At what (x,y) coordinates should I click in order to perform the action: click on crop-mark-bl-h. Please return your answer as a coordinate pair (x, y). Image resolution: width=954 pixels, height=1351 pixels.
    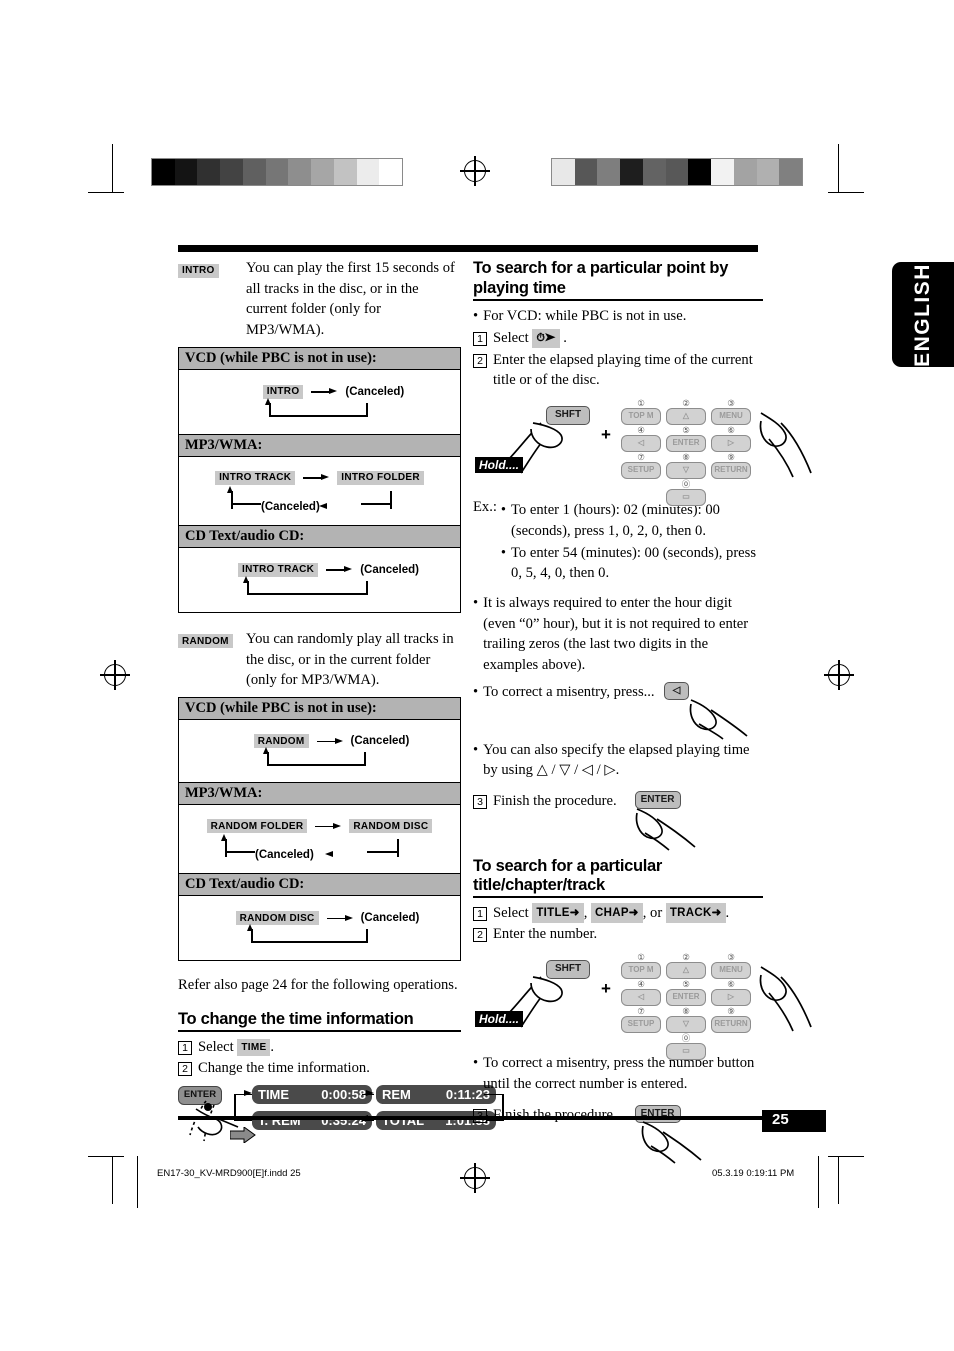
    Looking at the image, I should click on (106, 1157).